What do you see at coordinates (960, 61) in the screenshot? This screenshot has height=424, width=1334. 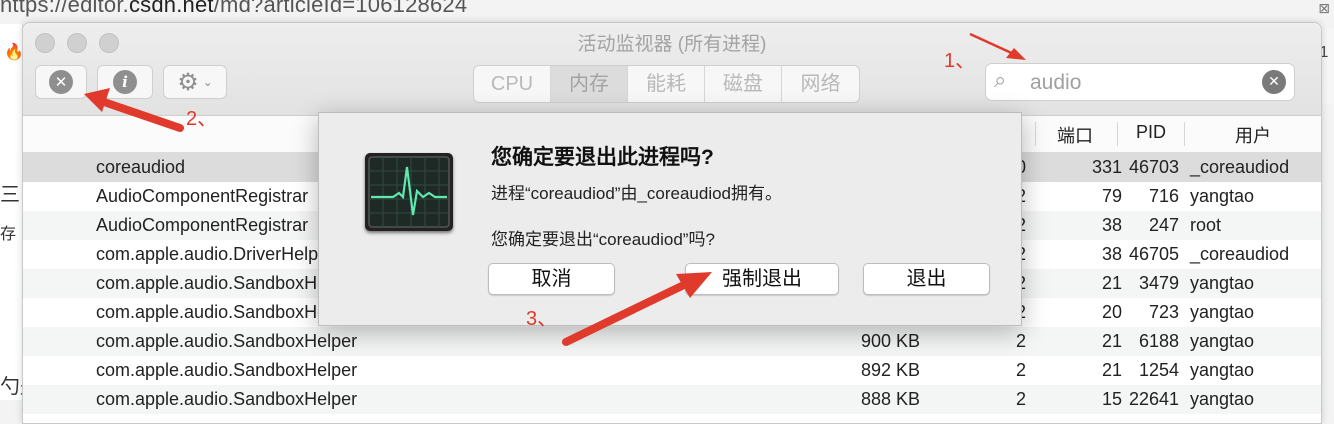 I see `annotation-step-1: 1、` at bounding box center [960, 61].